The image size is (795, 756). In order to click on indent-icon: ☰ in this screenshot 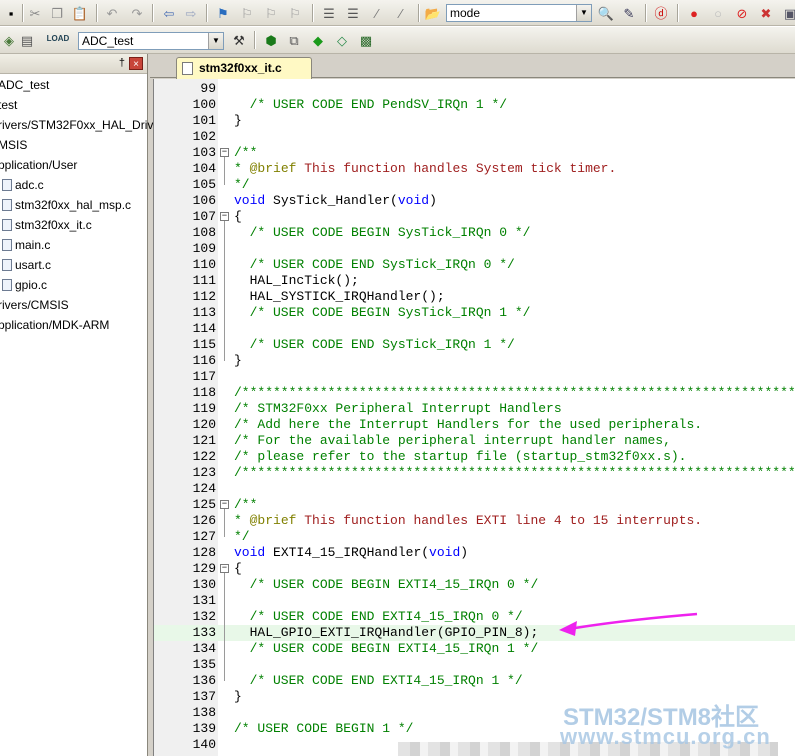, I will do `click(329, 13)`.